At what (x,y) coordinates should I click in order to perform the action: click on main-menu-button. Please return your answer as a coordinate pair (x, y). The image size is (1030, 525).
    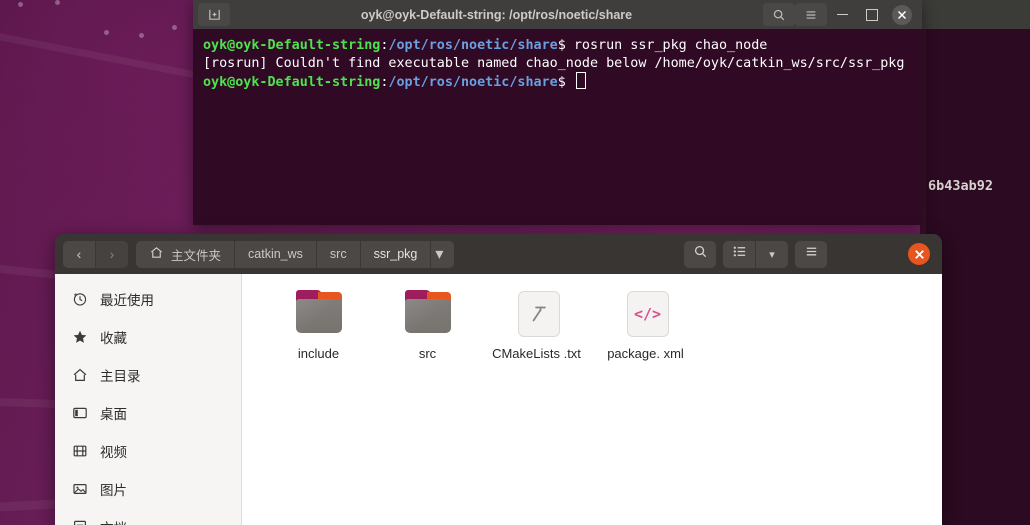
    Looking at the image, I should click on (811, 254).